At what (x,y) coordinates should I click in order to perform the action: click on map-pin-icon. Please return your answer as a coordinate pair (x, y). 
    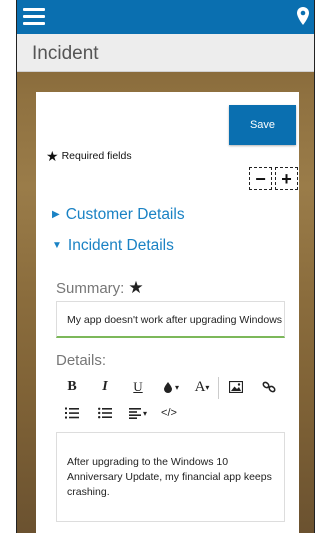
    Looking at the image, I should click on (303, 16).